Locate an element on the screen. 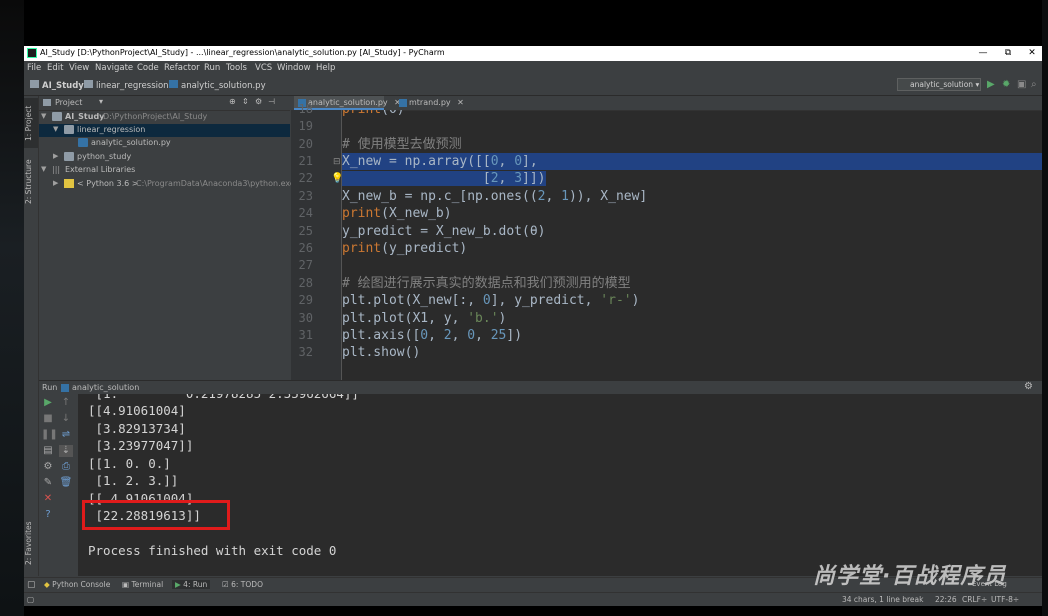 This screenshot has height=616, width=1048. tree-item-external-libraries: ▼ ||| External Libraries is located at coordinates (164, 170).